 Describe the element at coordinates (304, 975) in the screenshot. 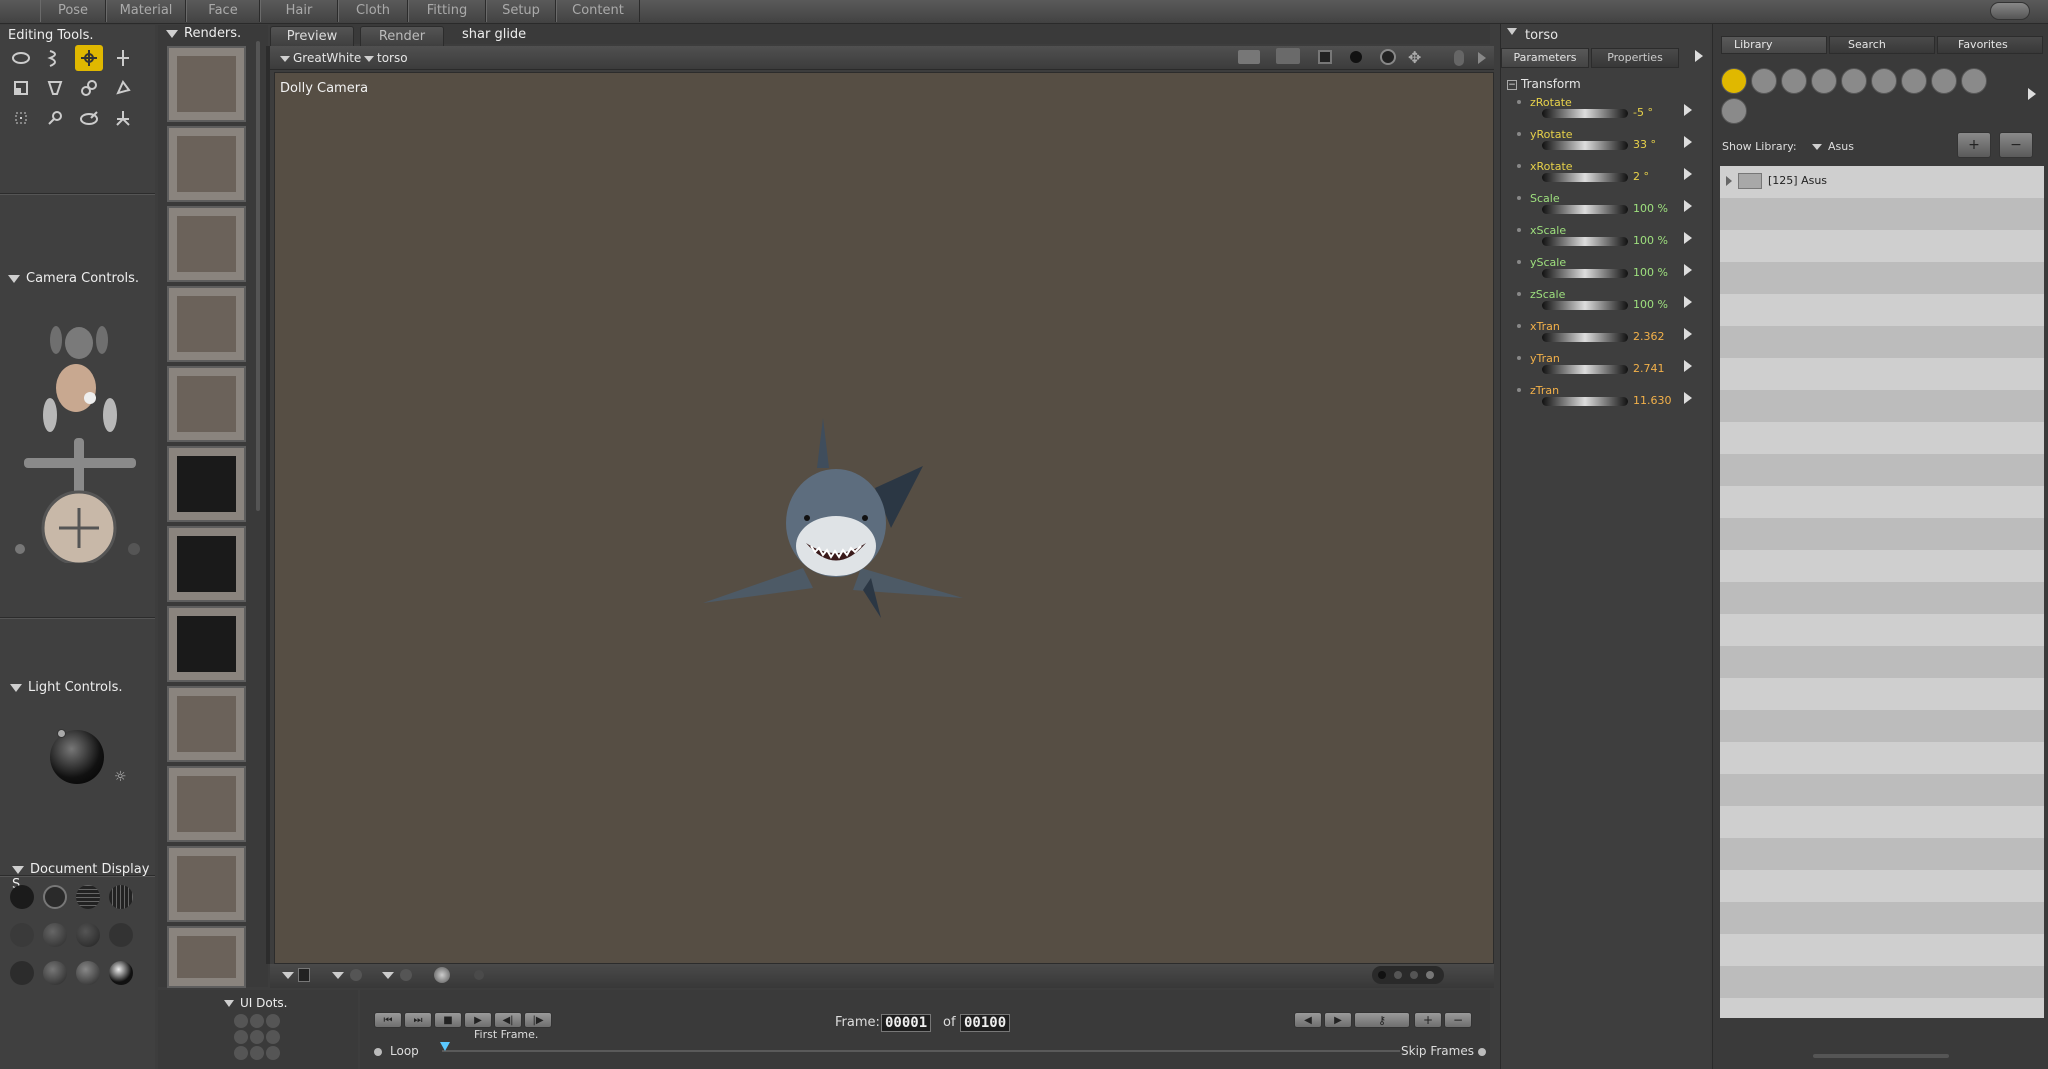

I see `box-tracking-icon` at that location.